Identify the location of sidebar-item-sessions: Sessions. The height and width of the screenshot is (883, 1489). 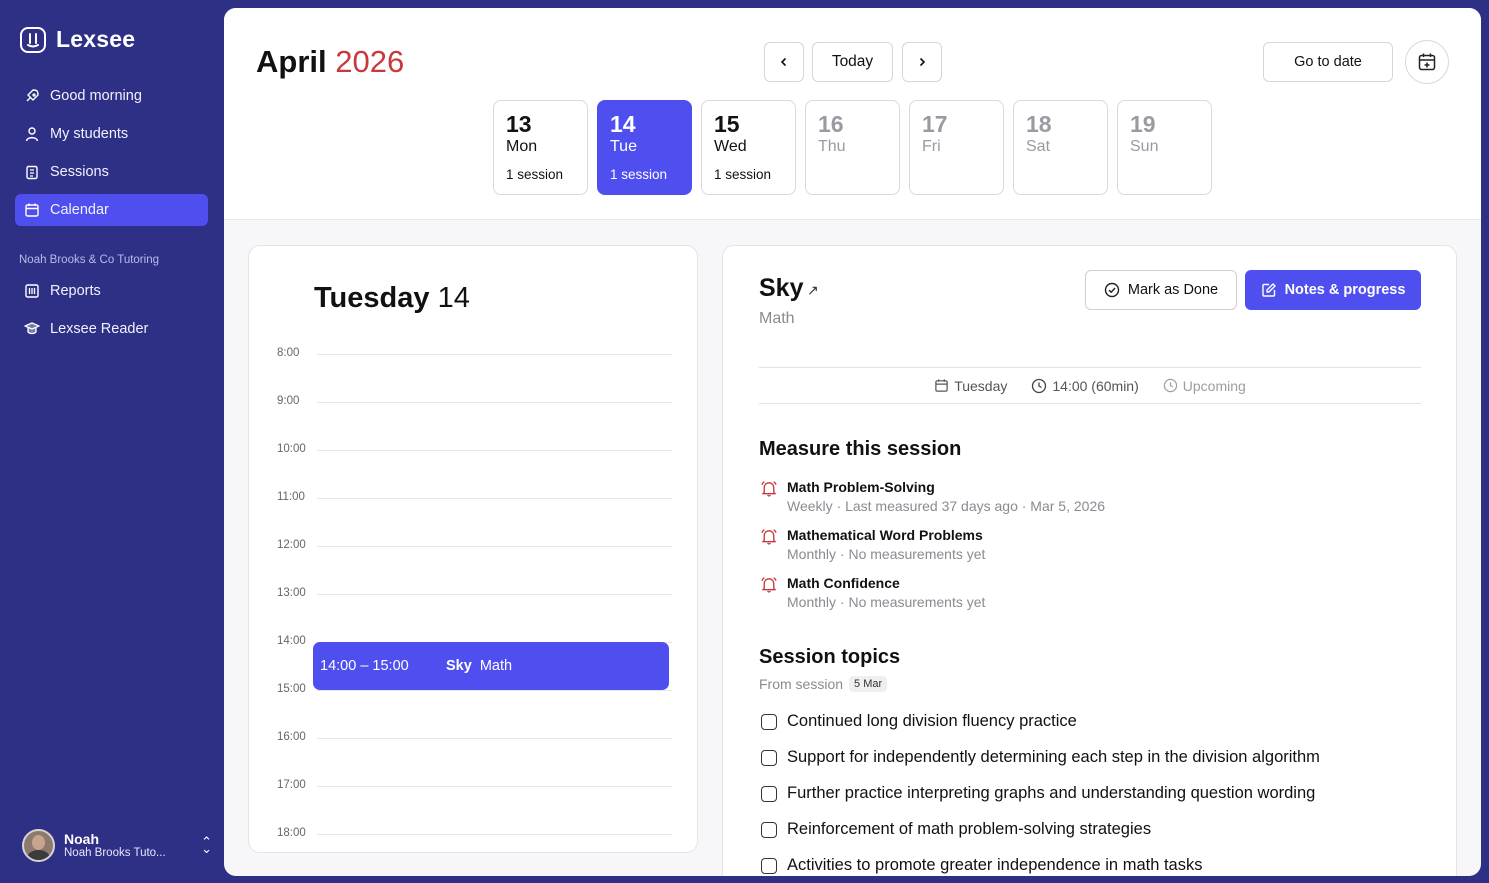
(111, 172).